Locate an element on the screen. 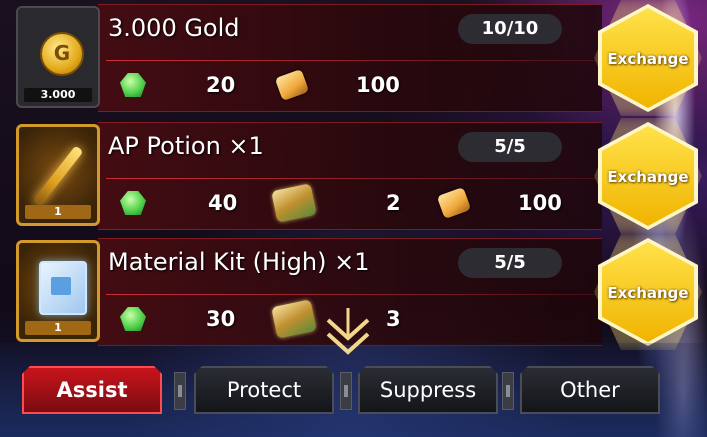 The image size is (707, 437). cost-amount: 40 is located at coordinates (223, 203).